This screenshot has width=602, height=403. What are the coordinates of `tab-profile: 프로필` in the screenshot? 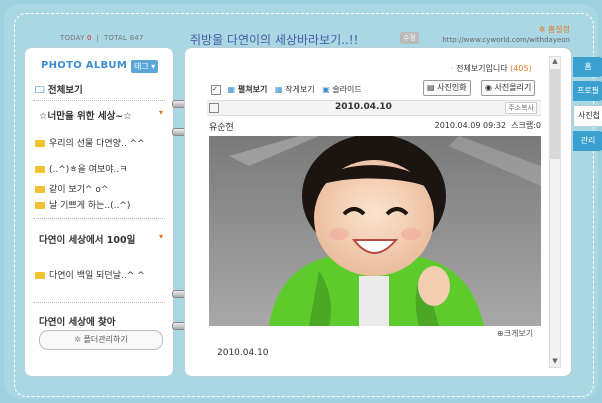 It's located at (587, 91).